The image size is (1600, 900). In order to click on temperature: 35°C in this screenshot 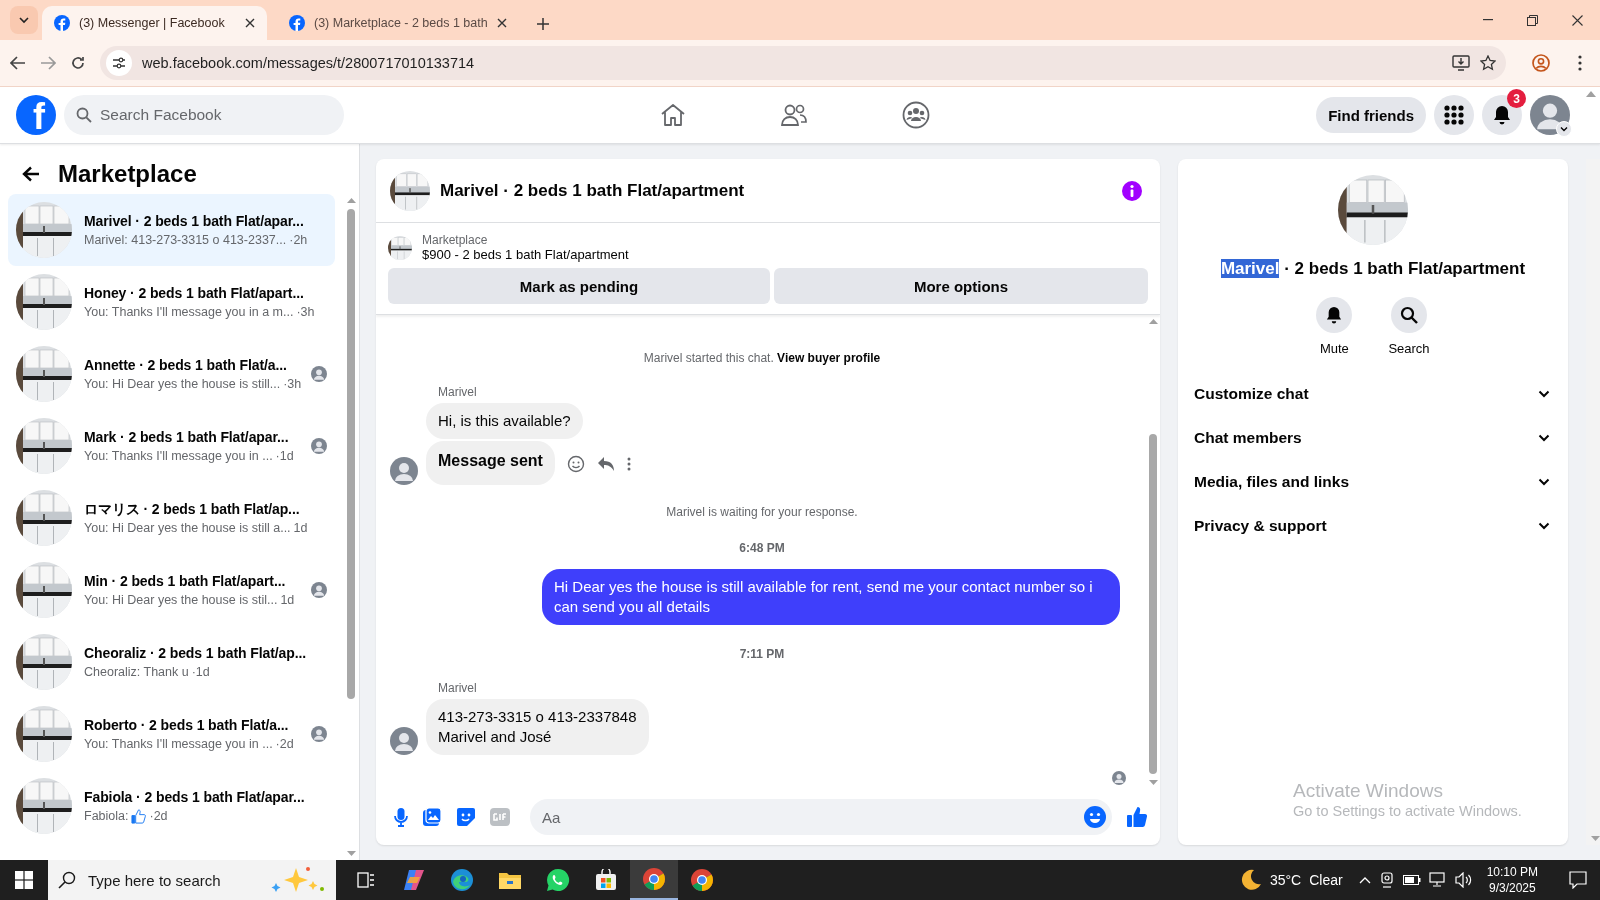, I will do `click(1285, 880)`.